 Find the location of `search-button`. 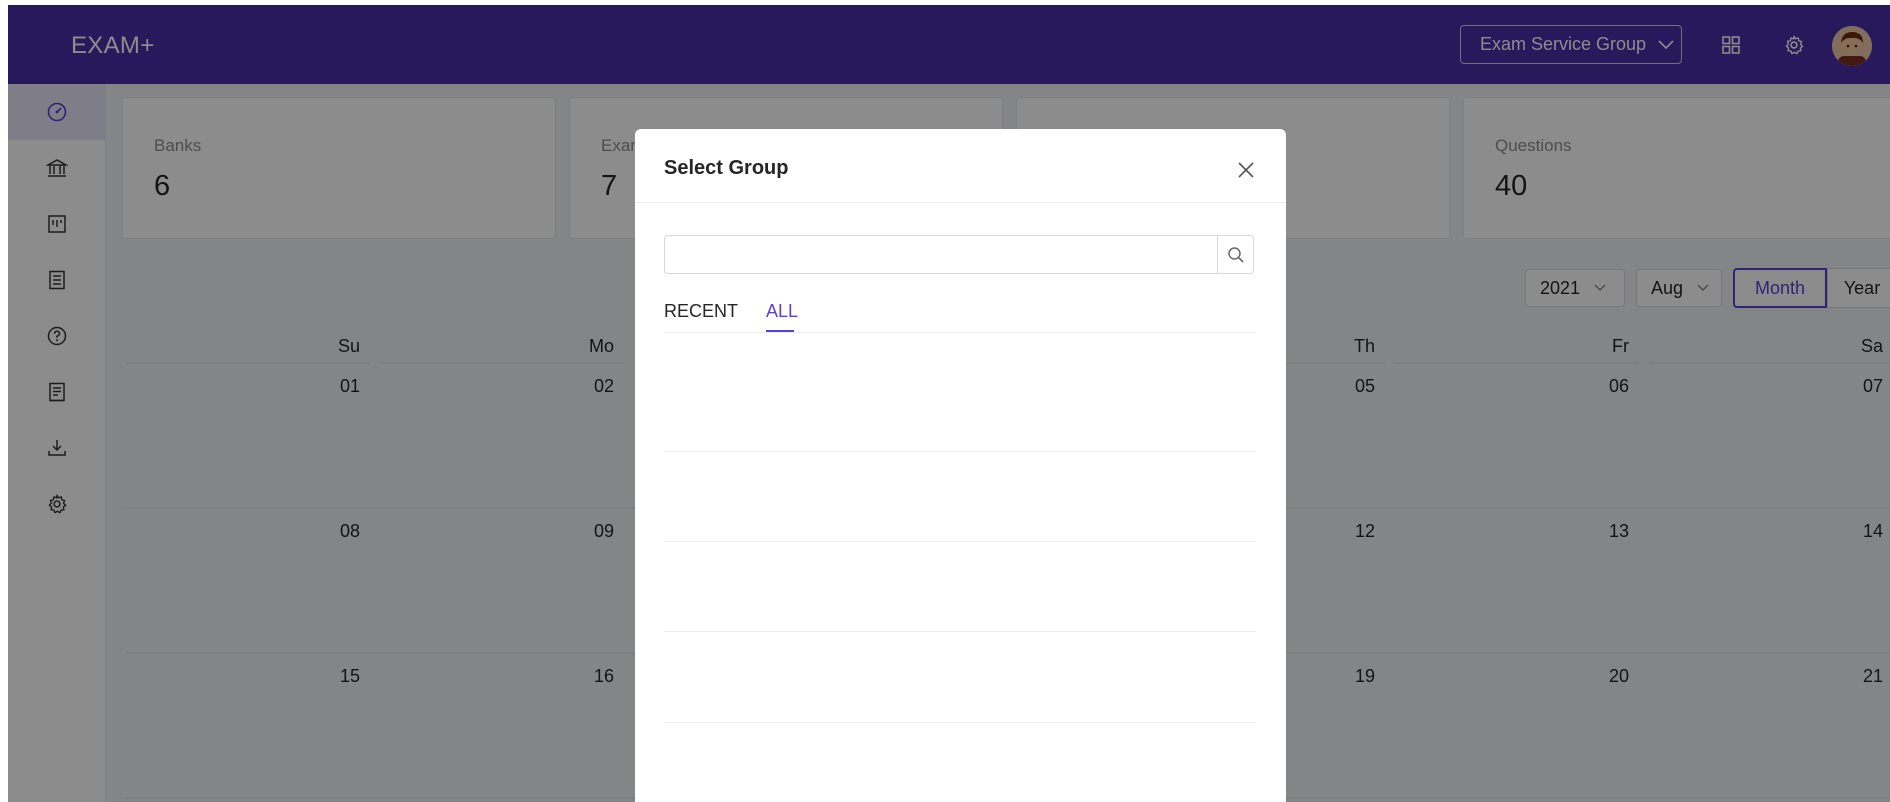

search-button is located at coordinates (1235, 254).